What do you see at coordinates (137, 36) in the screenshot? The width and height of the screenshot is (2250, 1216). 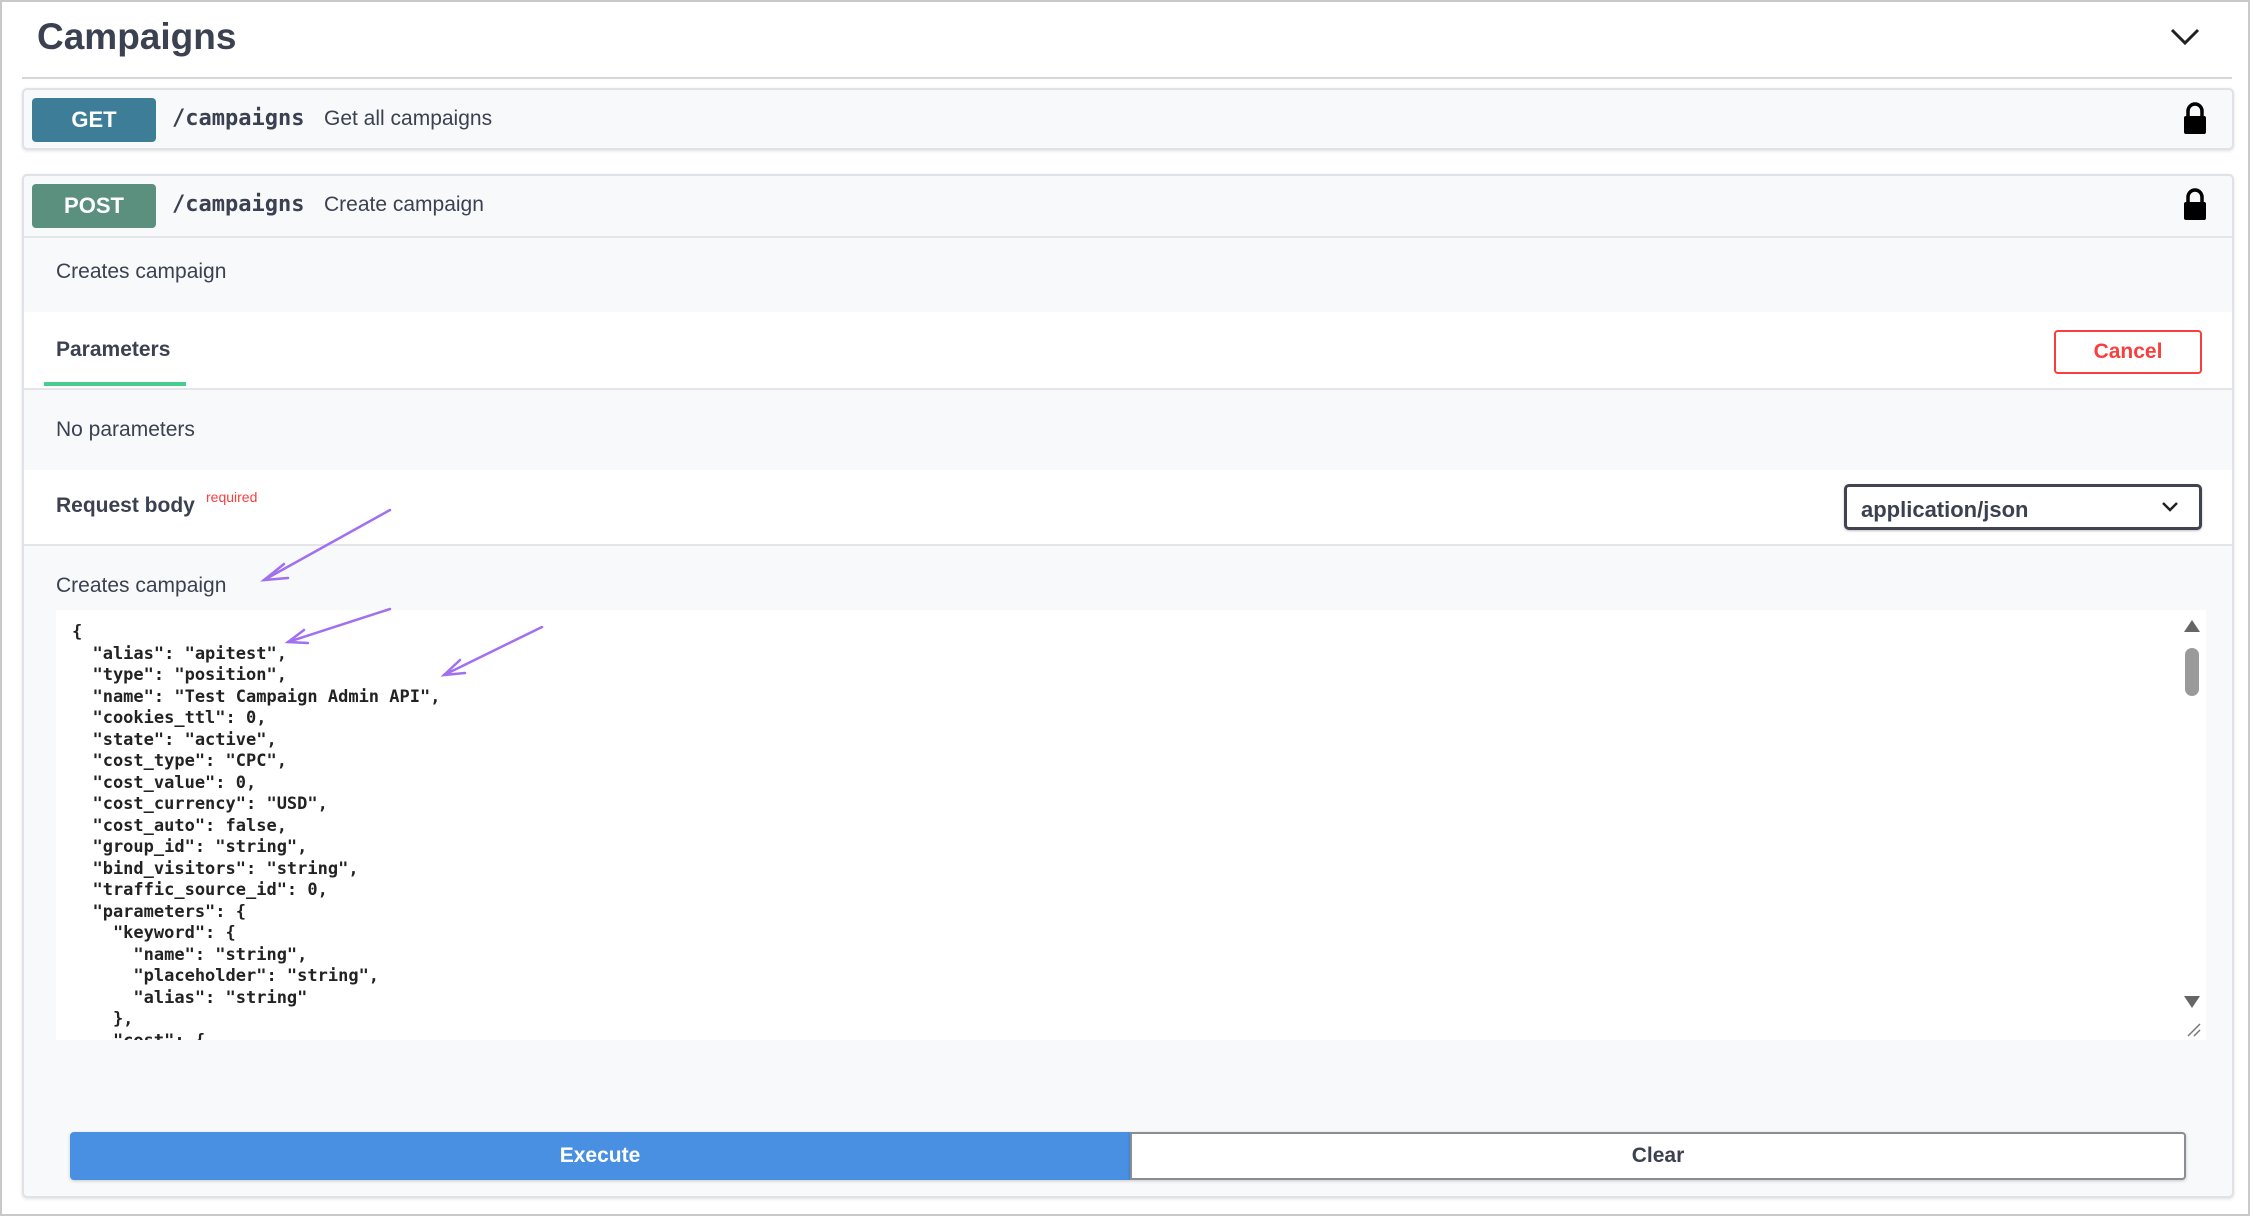 I see `section-title: Campaigns` at bounding box center [137, 36].